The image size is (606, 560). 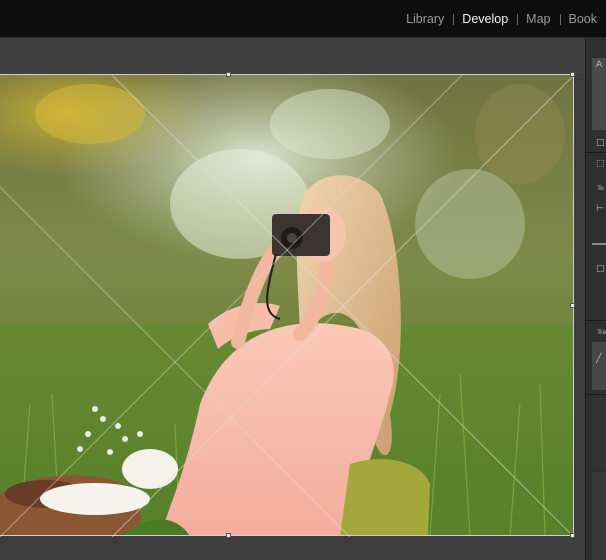 What do you see at coordinates (600, 164) in the screenshot?
I see `crop-tool-icon: ⬚` at bounding box center [600, 164].